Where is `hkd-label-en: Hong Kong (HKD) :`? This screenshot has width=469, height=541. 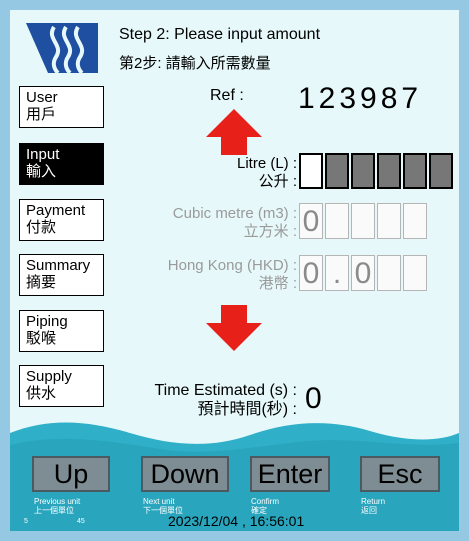 hkd-label-en: Hong Kong (HKD) : is located at coordinates (232, 265).